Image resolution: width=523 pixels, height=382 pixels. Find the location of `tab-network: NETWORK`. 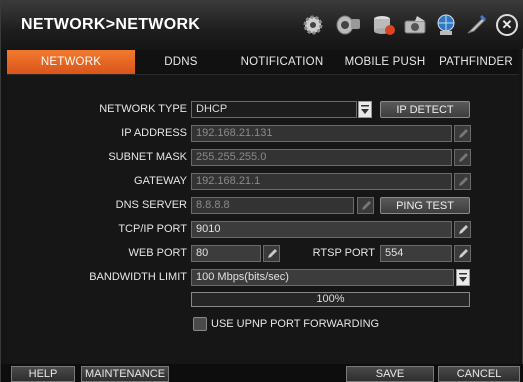

tab-network: NETWORK is located at coordinates (71, 62).